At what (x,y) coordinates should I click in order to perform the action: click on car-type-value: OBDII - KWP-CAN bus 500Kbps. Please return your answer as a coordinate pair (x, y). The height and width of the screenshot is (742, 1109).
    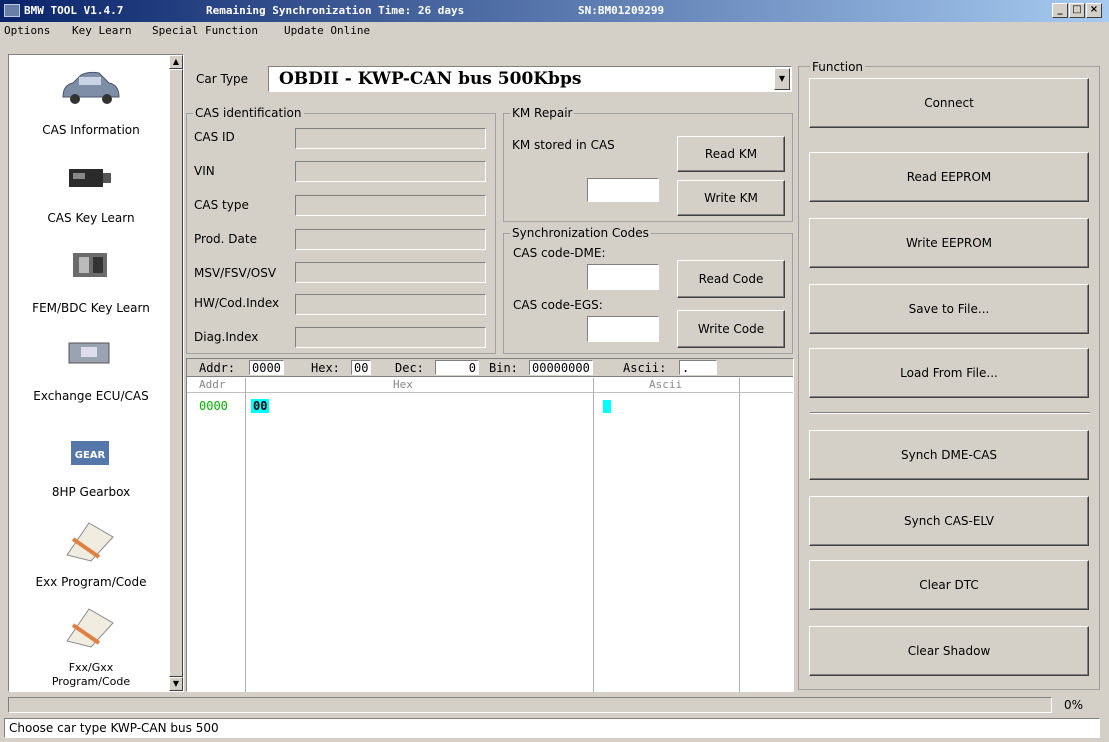
    Looking at the image, I should click on (430, 79).